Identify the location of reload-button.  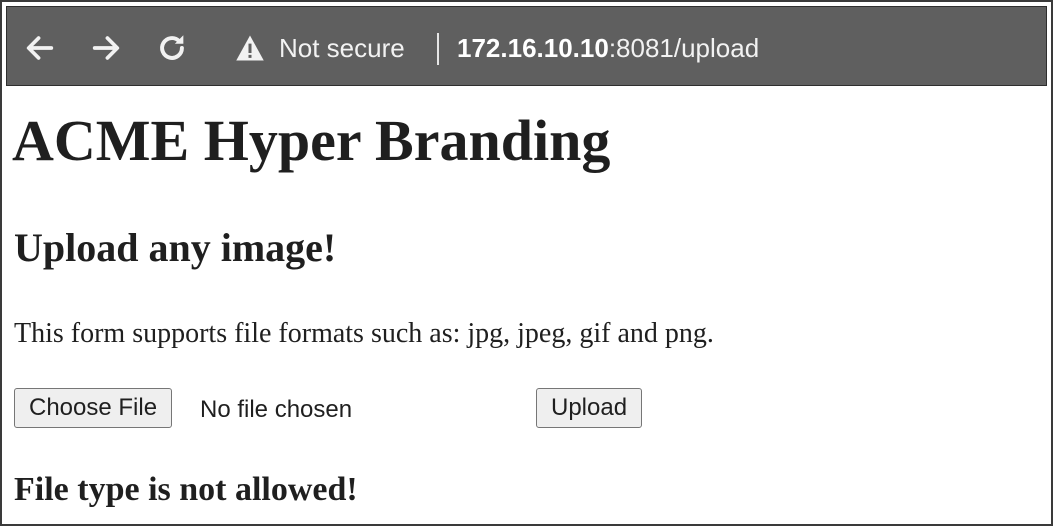
(172, 48).